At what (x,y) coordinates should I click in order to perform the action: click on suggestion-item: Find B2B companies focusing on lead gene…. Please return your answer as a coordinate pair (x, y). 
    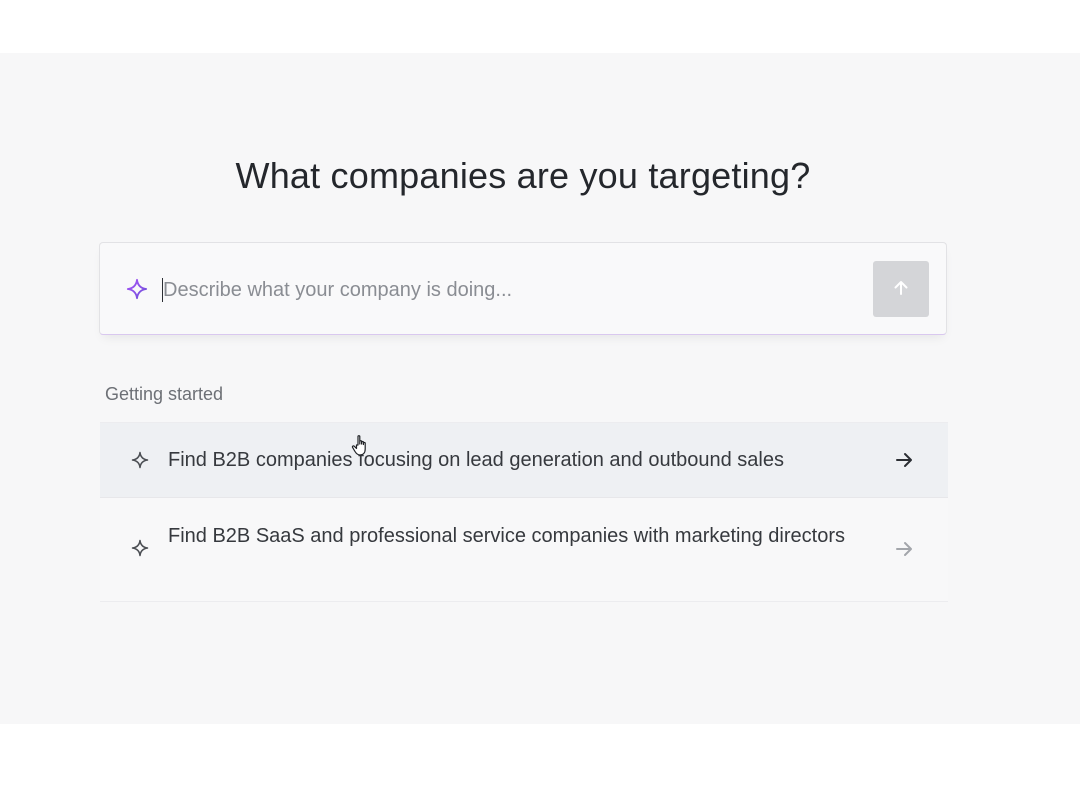
    Looking at the image, I should click on (524, 460).